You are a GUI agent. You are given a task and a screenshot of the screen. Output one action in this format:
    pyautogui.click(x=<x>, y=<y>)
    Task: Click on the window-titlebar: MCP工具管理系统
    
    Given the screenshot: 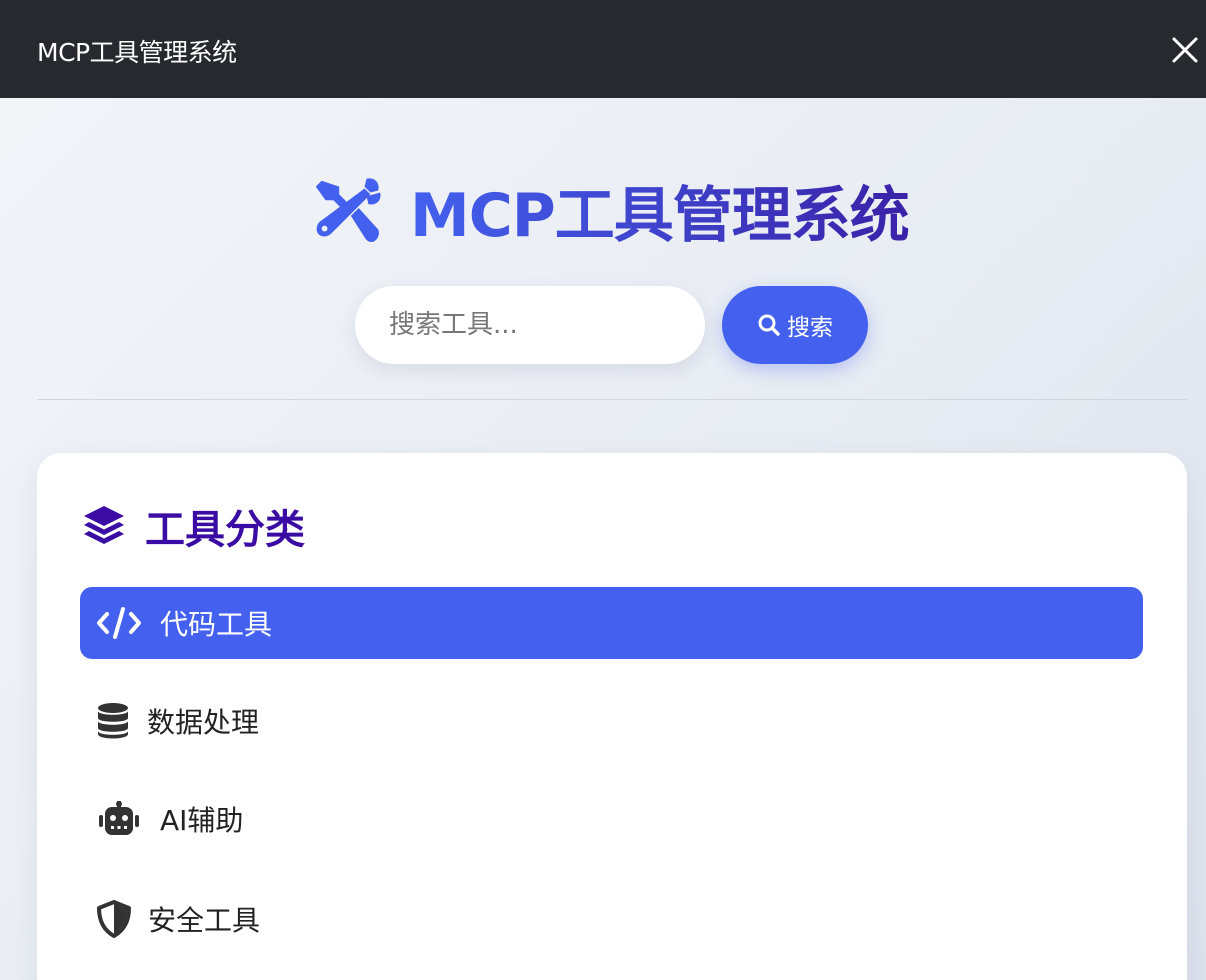 What is the action you would take?
    pyautogui.click(x=603, y=49)
    